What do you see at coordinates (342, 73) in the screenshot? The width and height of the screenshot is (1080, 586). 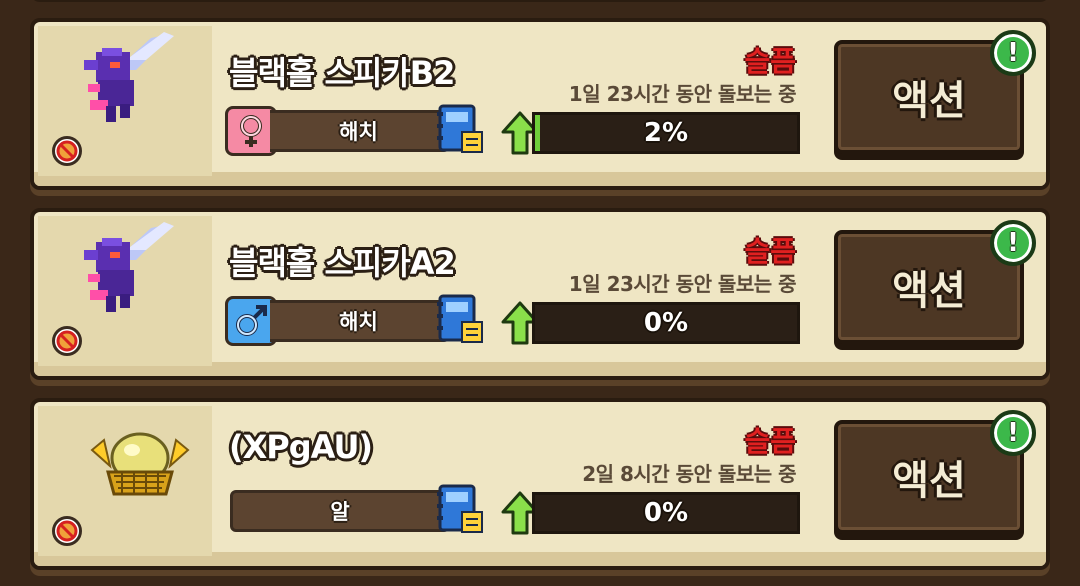 I see `creature-name: 블랙홀 스피카B2` at bounding box center [342, 73].